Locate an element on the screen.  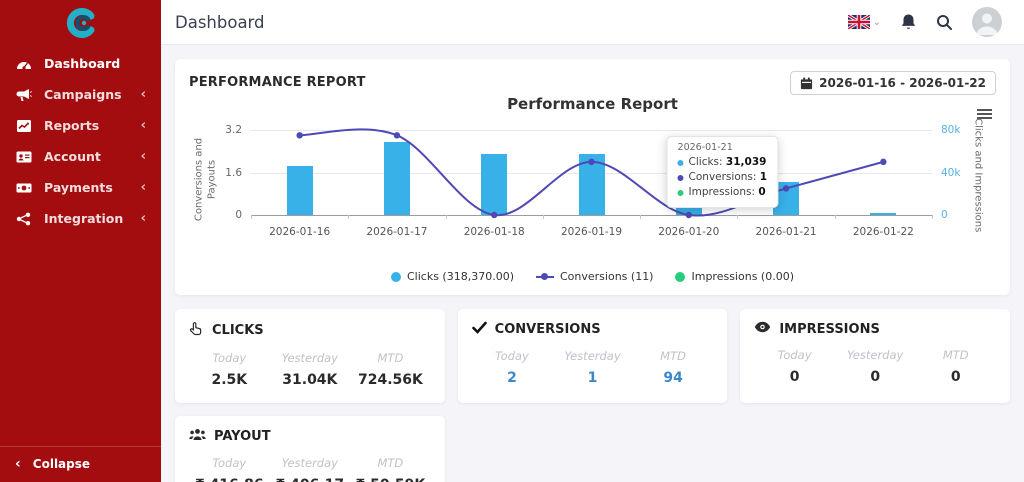
stat-column: MTD 94 is located at coordinates (673, 367).